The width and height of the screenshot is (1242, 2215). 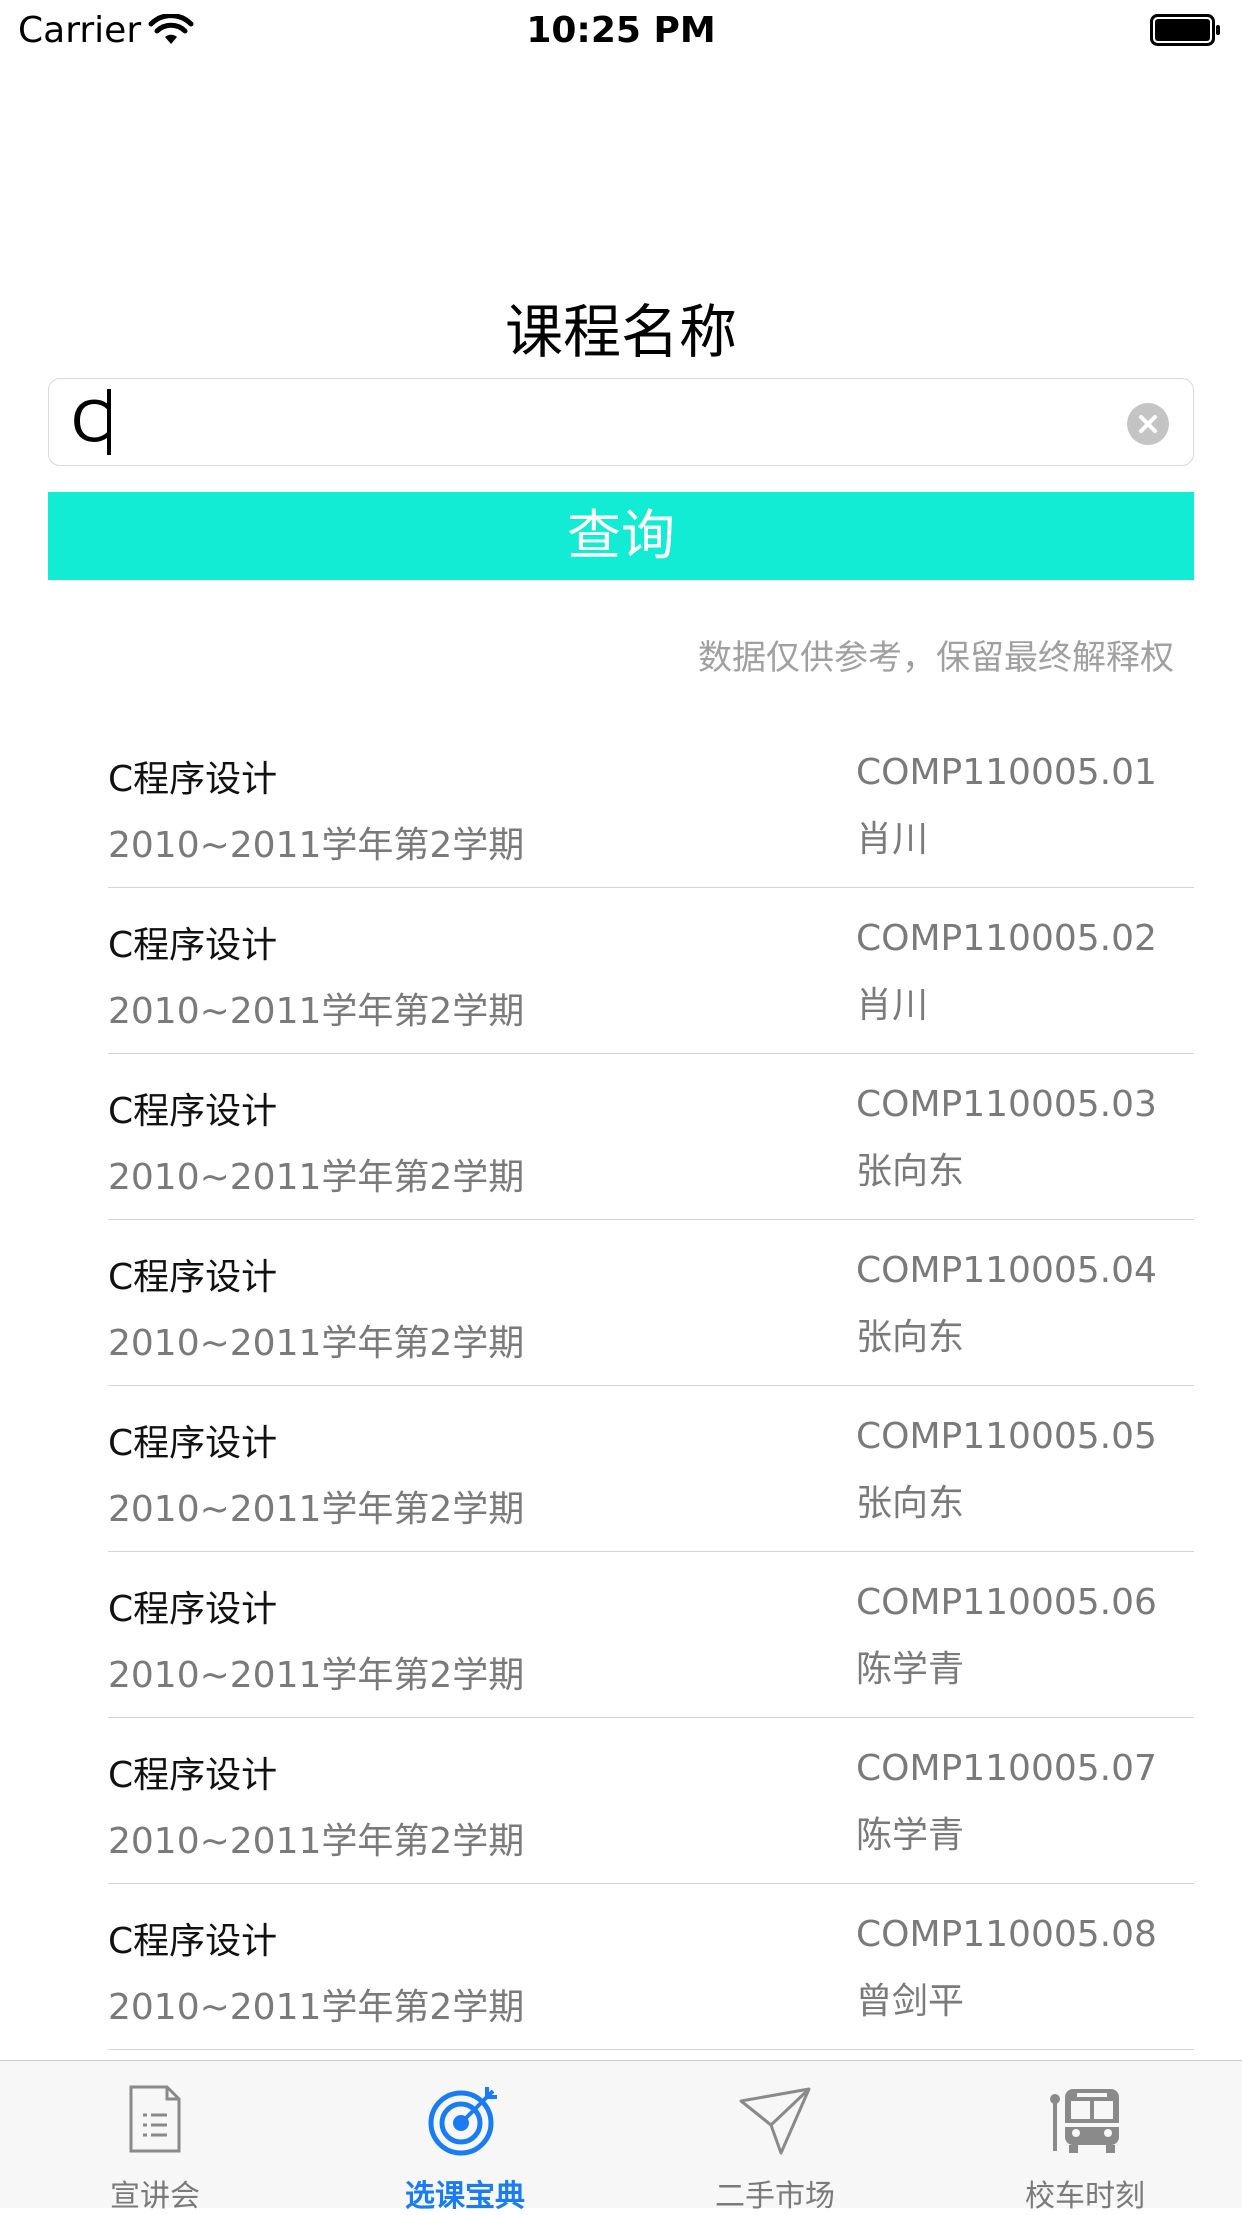 What do you see at coordinates (910, 2001) in the screenshot?
I see `course-teacher: 曾剑平` at bounding box center [910, 2001].